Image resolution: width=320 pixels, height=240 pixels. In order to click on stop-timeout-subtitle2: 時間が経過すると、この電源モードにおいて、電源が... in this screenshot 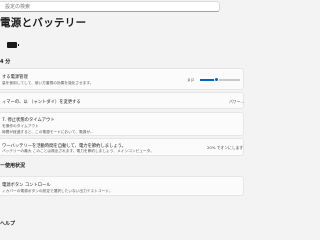, I will do `click(48, 132)`.